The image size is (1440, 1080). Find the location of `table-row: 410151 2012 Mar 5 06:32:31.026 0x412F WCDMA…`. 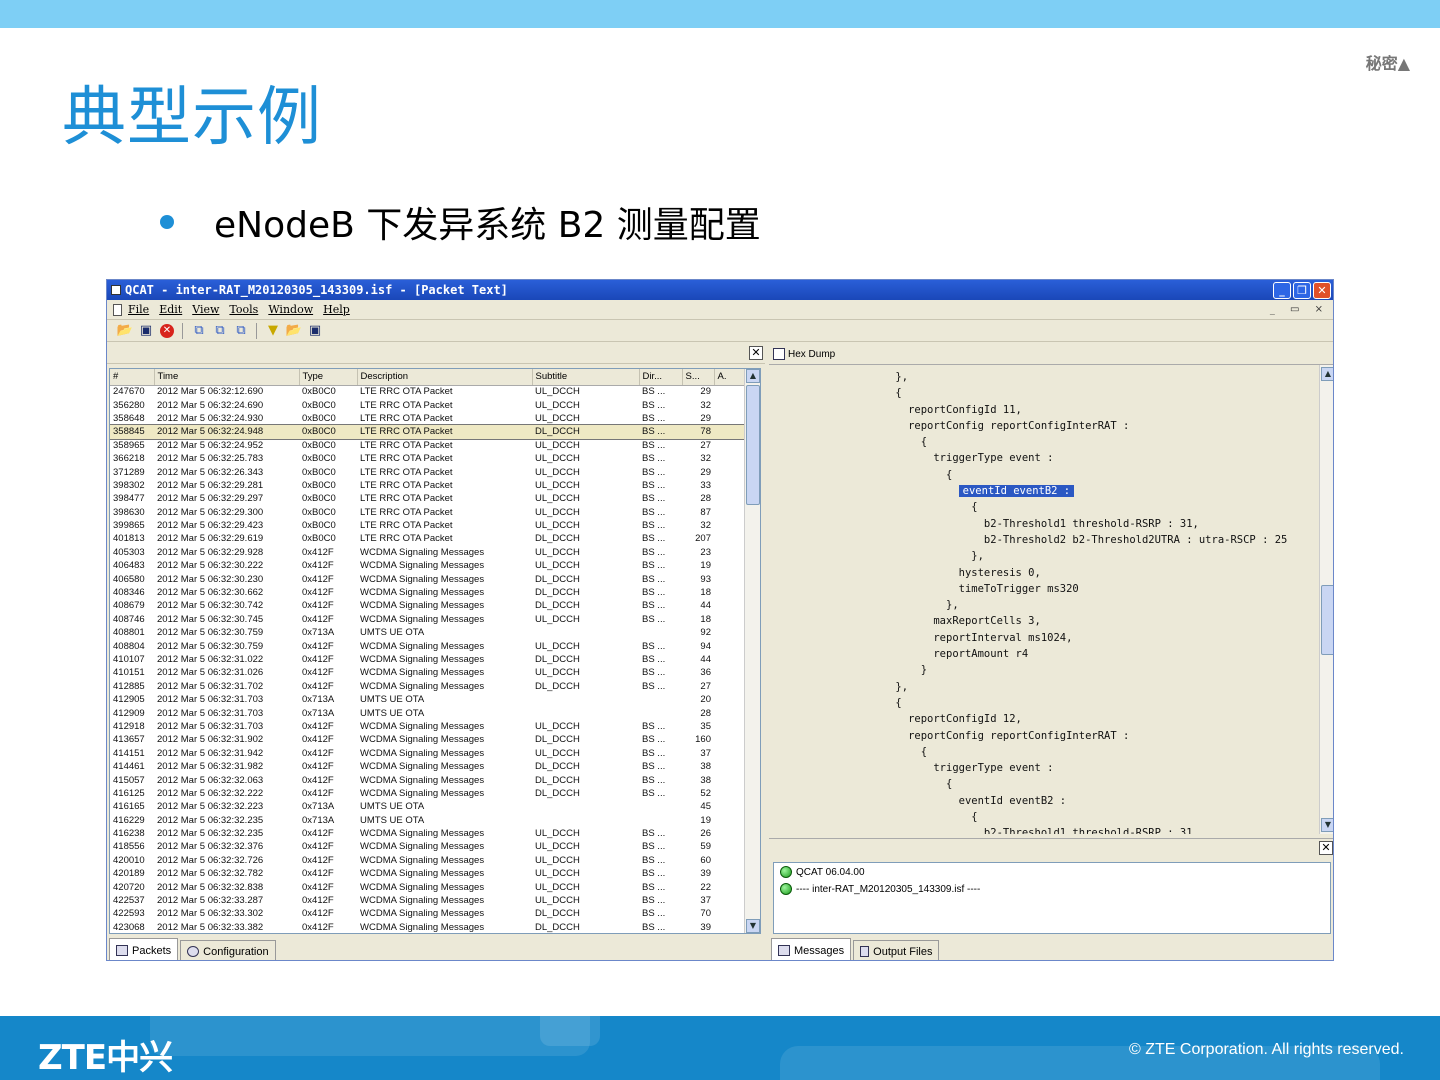

table-row: 410151 2012 Mar 5 06:32:31.026 0x412F WCDMA… is located at coordinates (427, 672).